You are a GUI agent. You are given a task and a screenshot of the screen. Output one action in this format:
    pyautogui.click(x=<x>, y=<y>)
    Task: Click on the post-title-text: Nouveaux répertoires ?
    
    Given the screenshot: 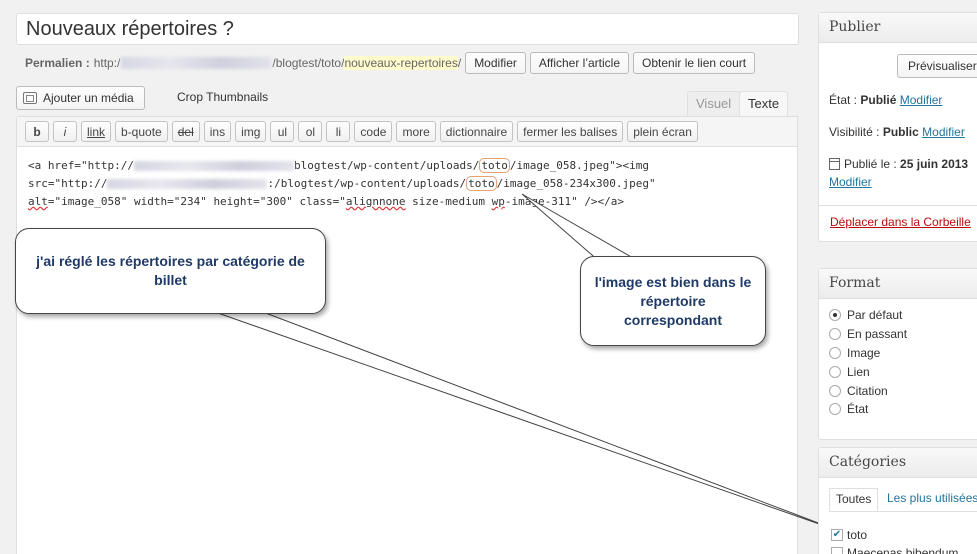 What is the action you would take?
    pyautogui.click(x=130, y=29)
    